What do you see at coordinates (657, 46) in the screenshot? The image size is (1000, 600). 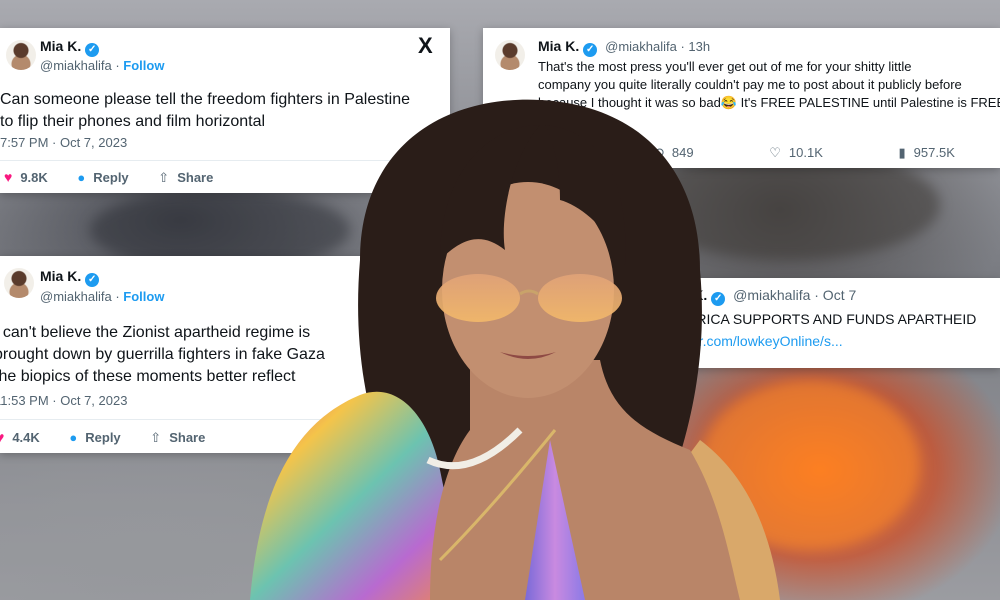 I see `author-handle: @miakhalifa · 13h` at bounding box center [657, 46].